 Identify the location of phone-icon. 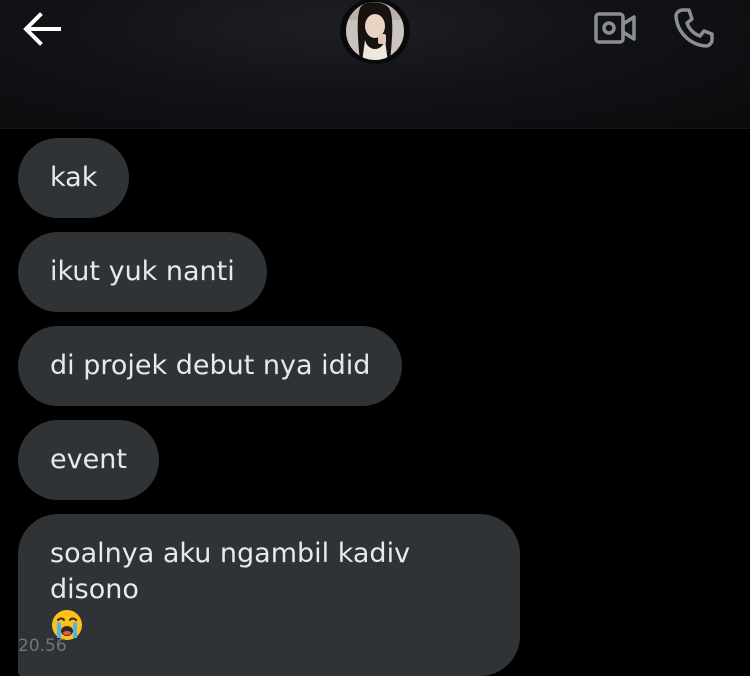
(694, 28).